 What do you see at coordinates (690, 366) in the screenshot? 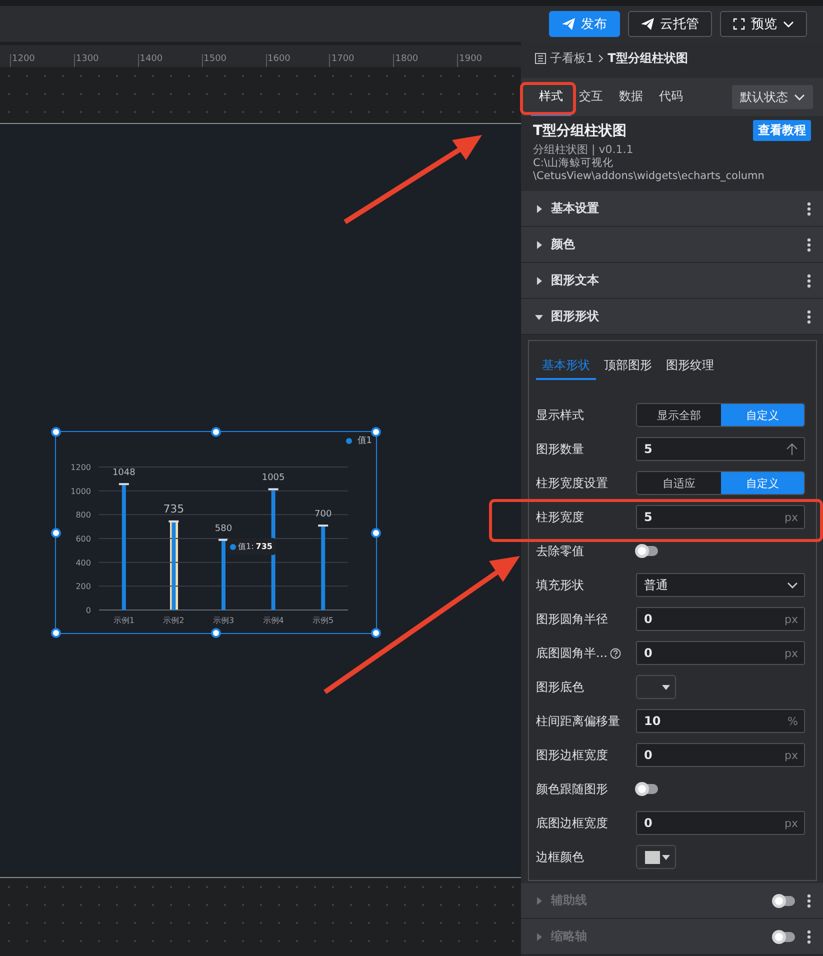
I see `sub-tab: 图形纹理` at bounding box center [690, 366].